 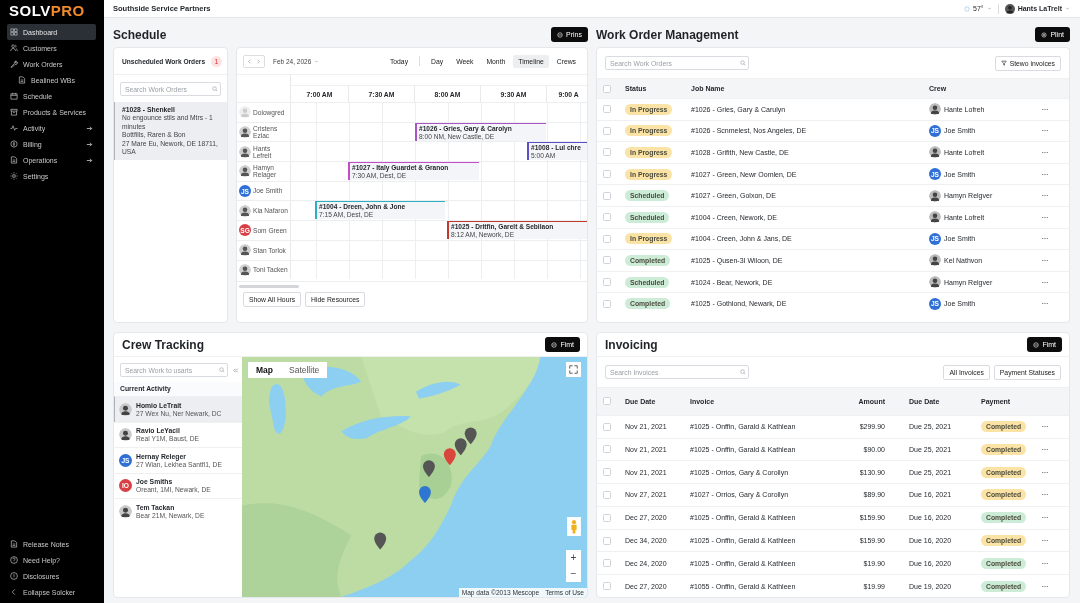 I want to click on weather-icon, so click(x=967, y=8).